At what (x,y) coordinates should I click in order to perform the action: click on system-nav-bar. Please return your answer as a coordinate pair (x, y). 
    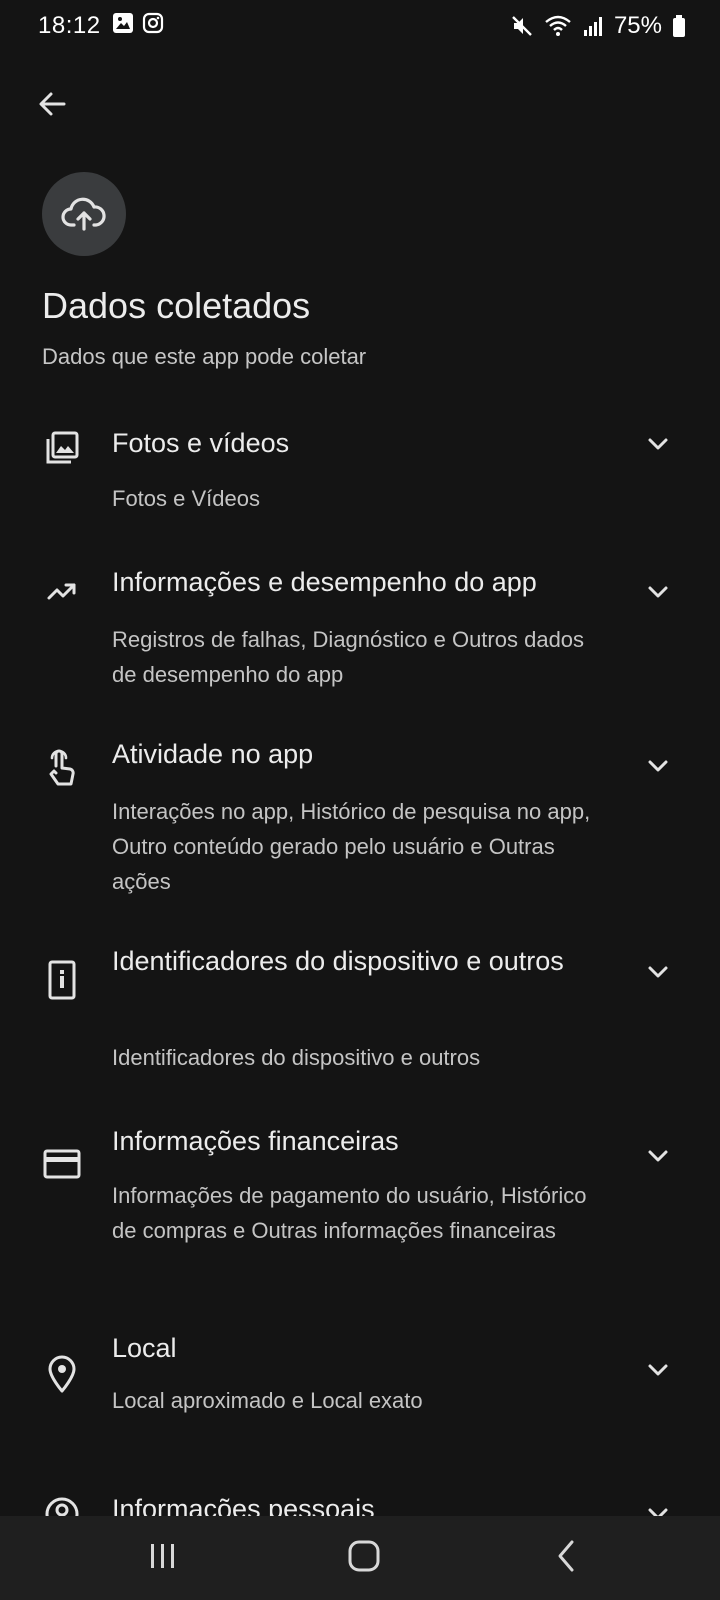
    Looking at the image, I should click on (360, 1558).